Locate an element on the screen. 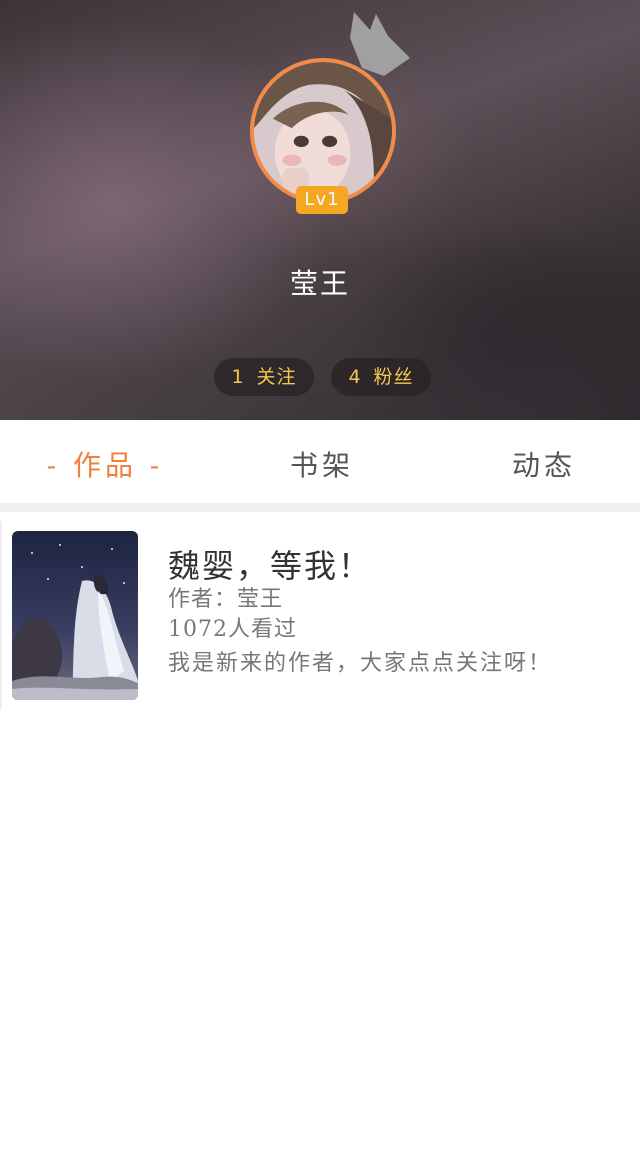 This screenshot has height=1160, width=640. book-description: 我是新来的作者，大家点点关注呀！ is located at coordinates (360, 663).